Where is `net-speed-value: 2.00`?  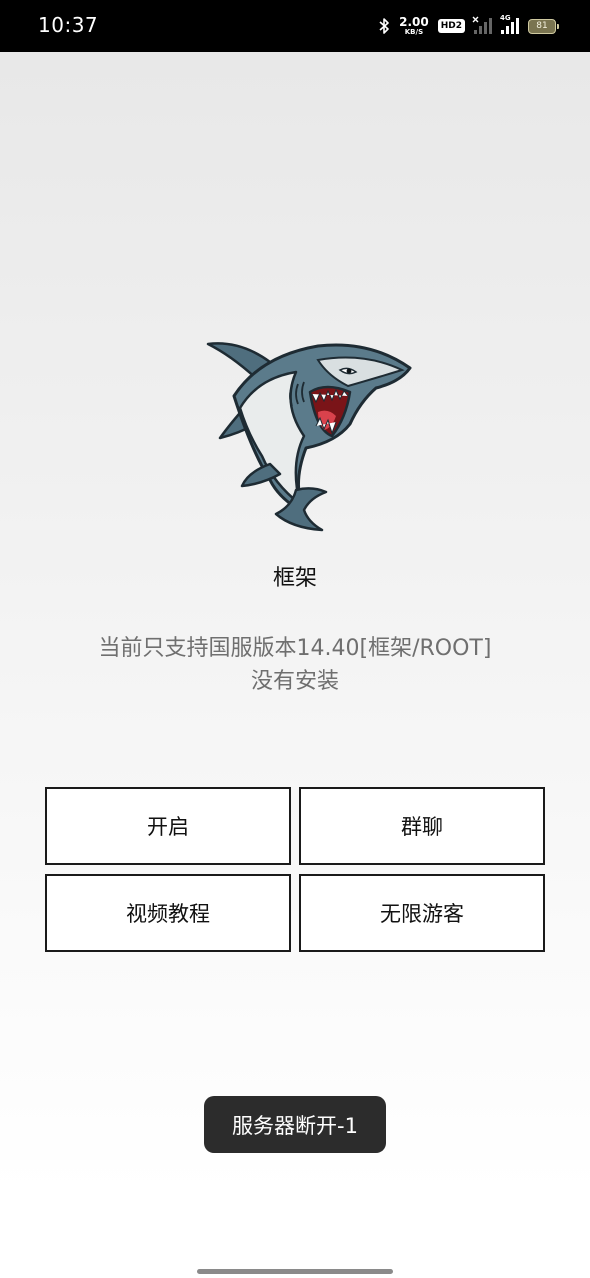
net-speed-value: 2.00 is located at coordinates (414, 22).